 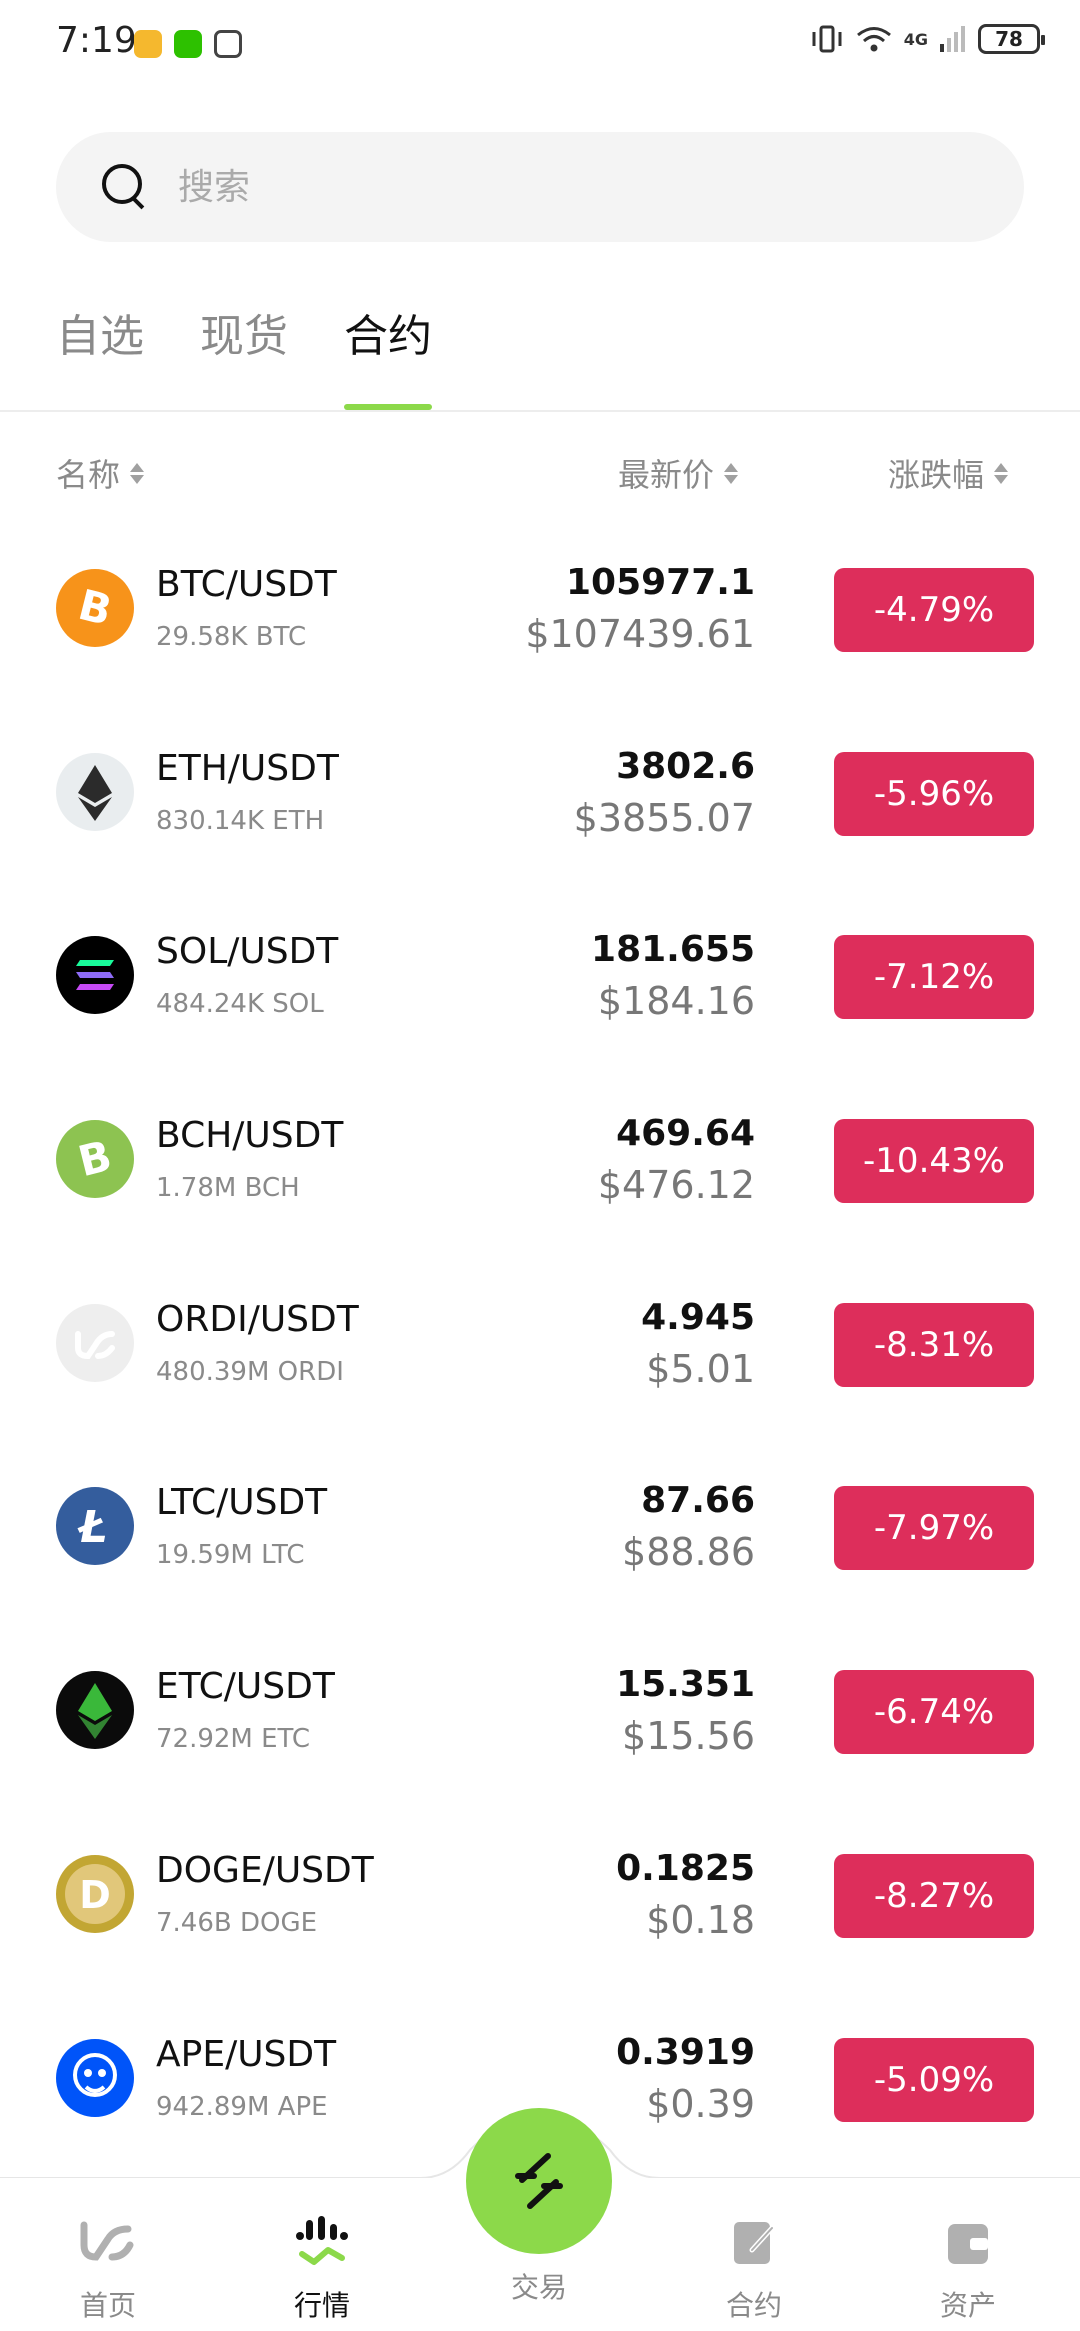 What do you see at coordinates (247, 952) in the screenshot?
I see `pair-name: SOL/USDT` at bounding box center [247, 952].